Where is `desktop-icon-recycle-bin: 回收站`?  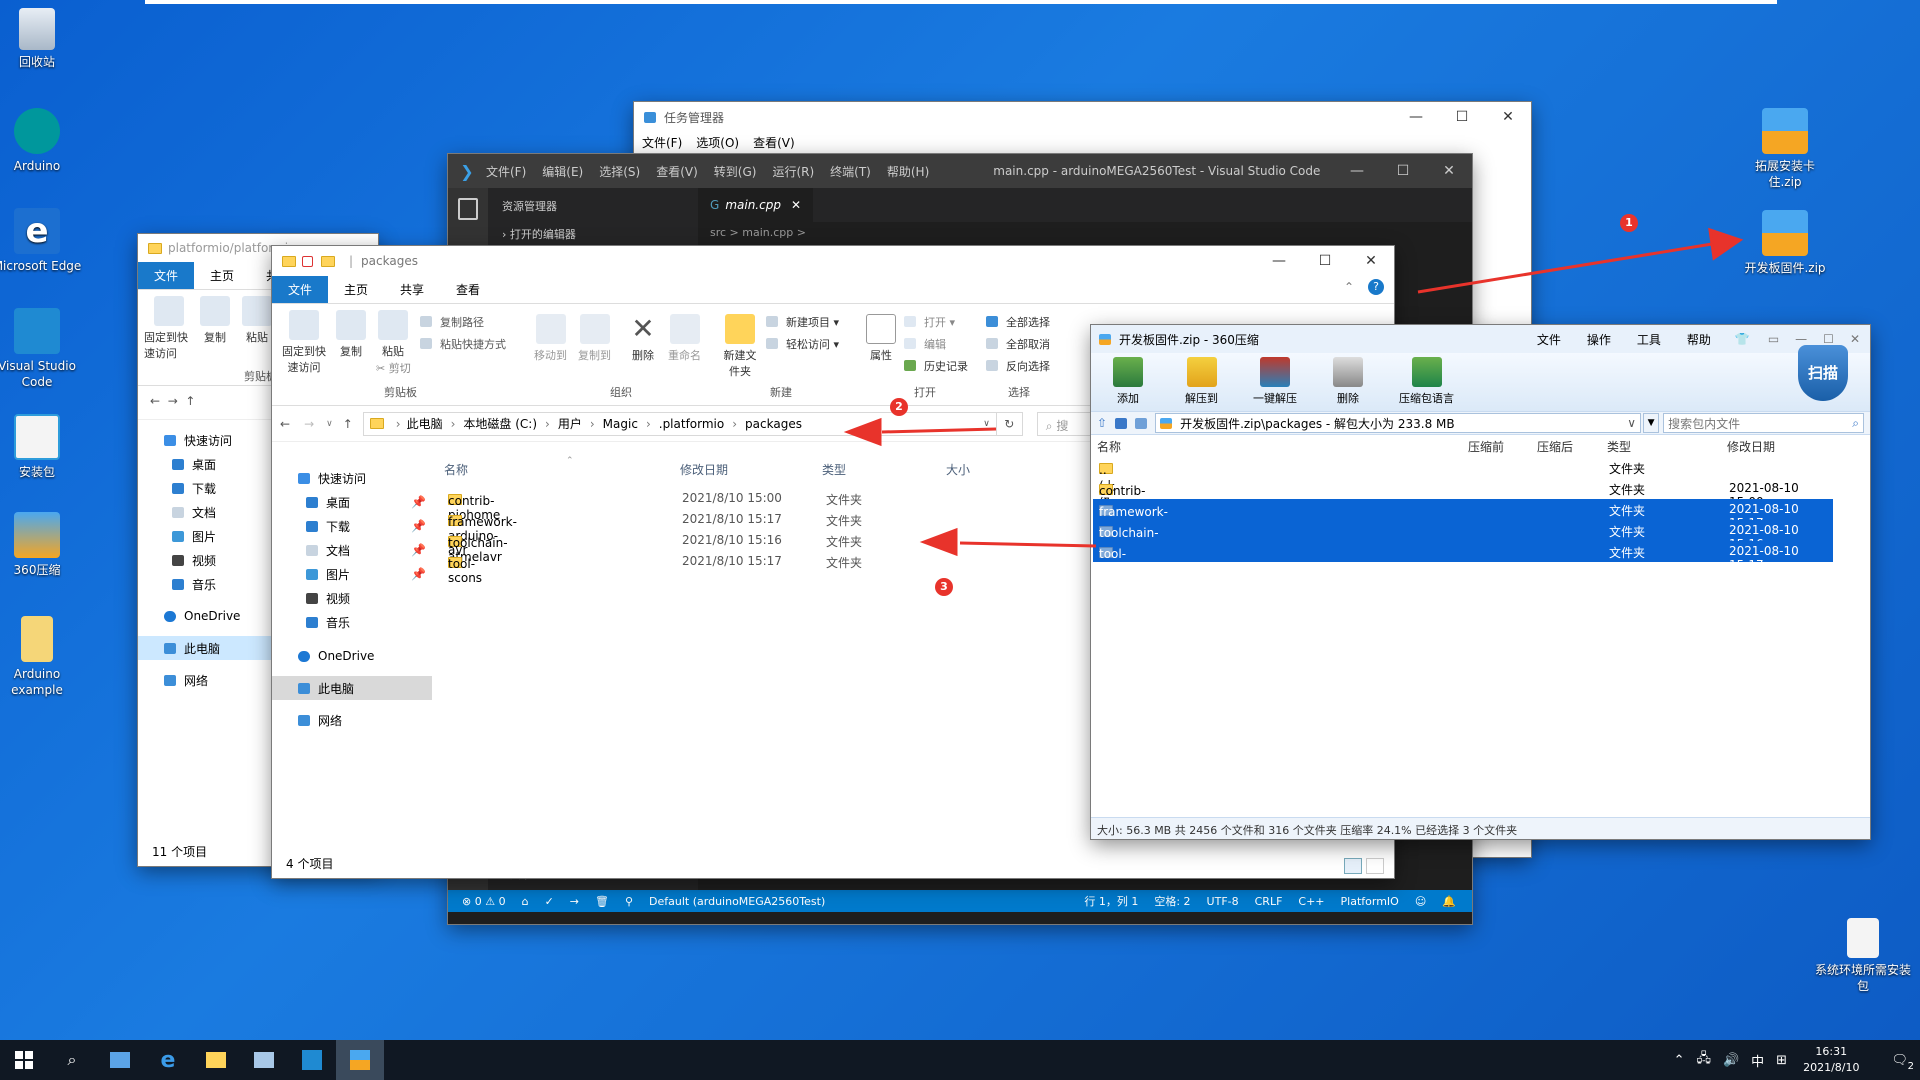
desktop-icon-recycle-bin: 回收站 is located at coordinates (41, 39).